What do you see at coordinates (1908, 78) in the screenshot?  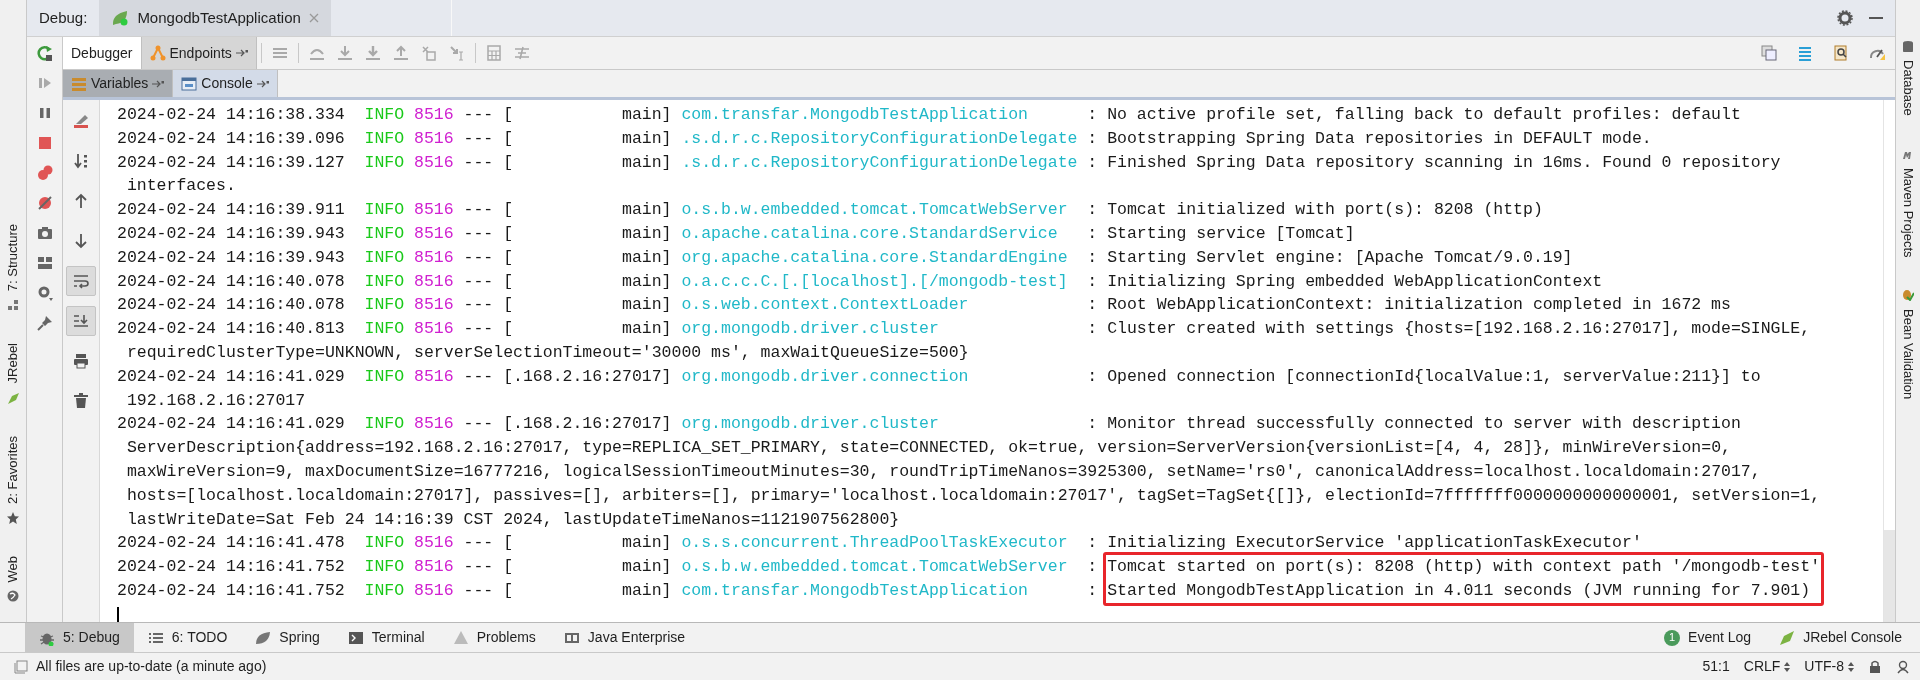 I see `tool-window-button: Database` at bounding box center [1908, 78].